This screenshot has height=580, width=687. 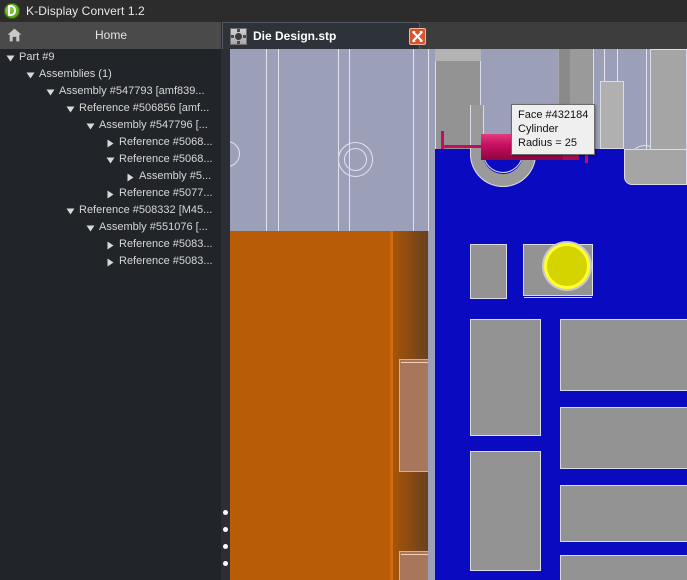 I want to click on gray-pad-with-hole-edge, so click(x=558, y=297).